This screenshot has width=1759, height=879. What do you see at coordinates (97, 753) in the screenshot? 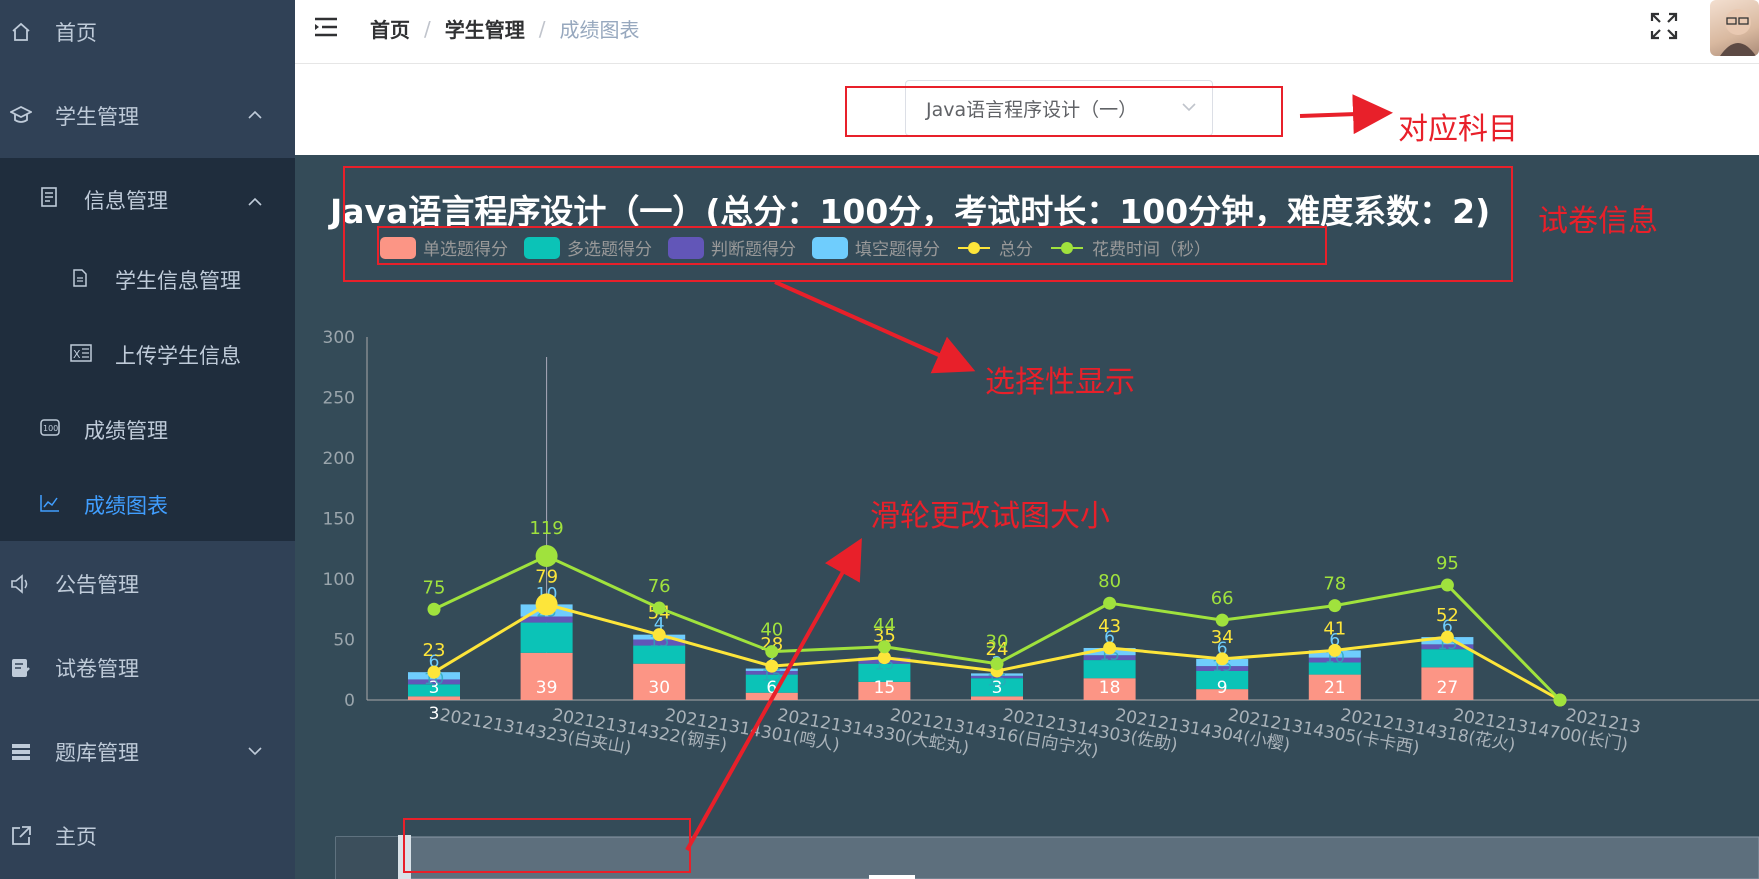
I see `sidebar-item-label: 题库管理` at bounding box center [97, 753].